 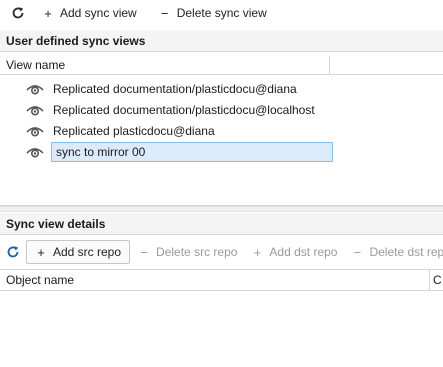 I want to click on delete-dst-repo-button: − Delete dst rep, so click(x=395, y=252).